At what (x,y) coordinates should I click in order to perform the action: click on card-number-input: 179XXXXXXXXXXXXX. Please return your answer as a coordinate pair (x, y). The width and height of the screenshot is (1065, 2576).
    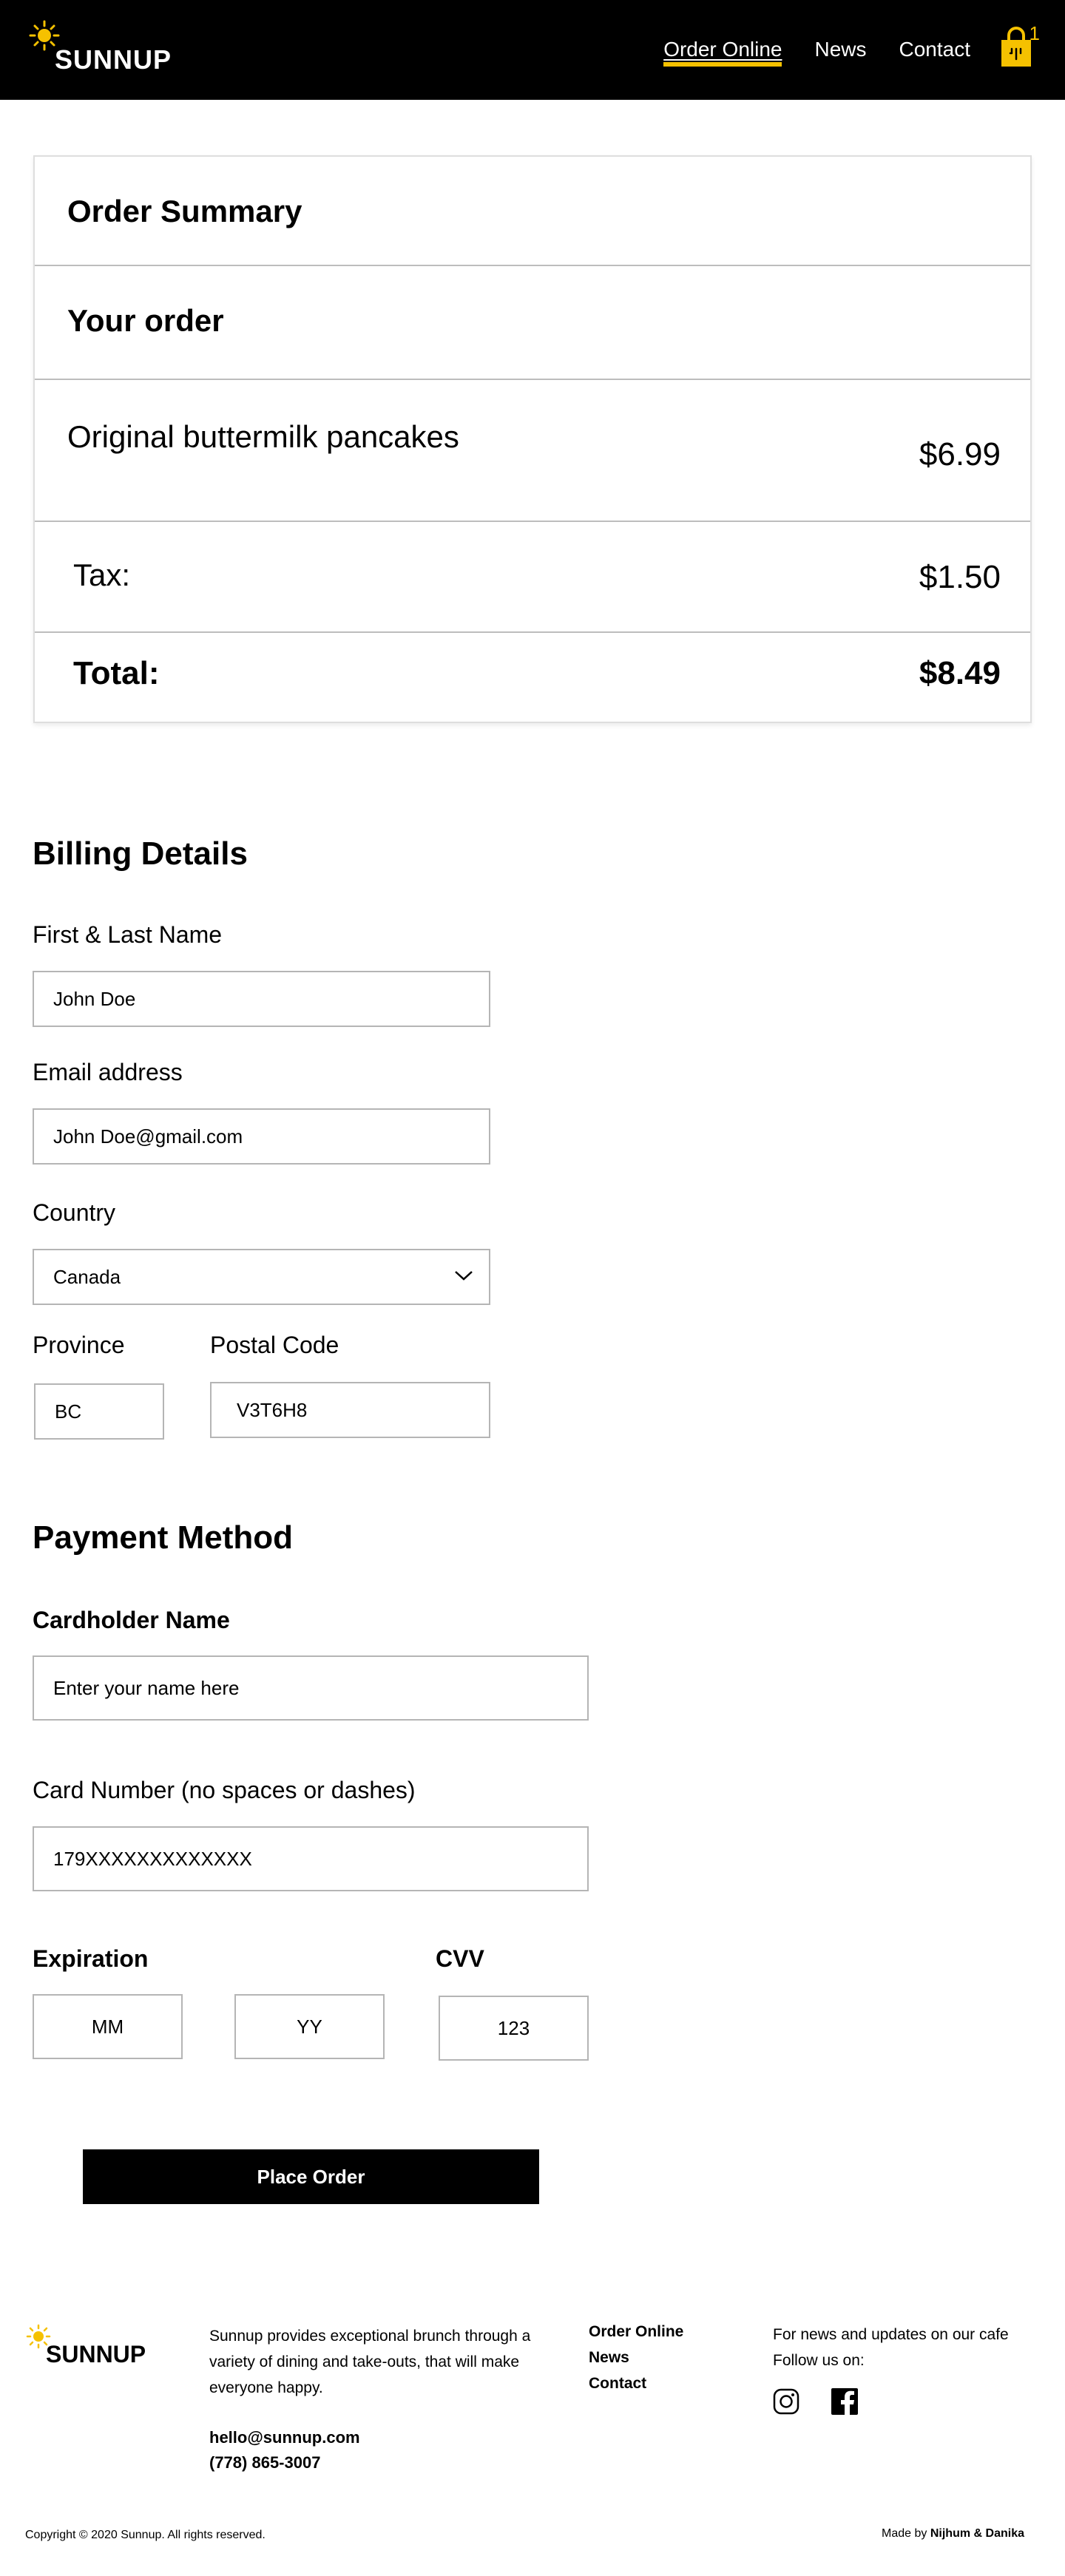
    Looking at the image, I should click on (311, 1858).